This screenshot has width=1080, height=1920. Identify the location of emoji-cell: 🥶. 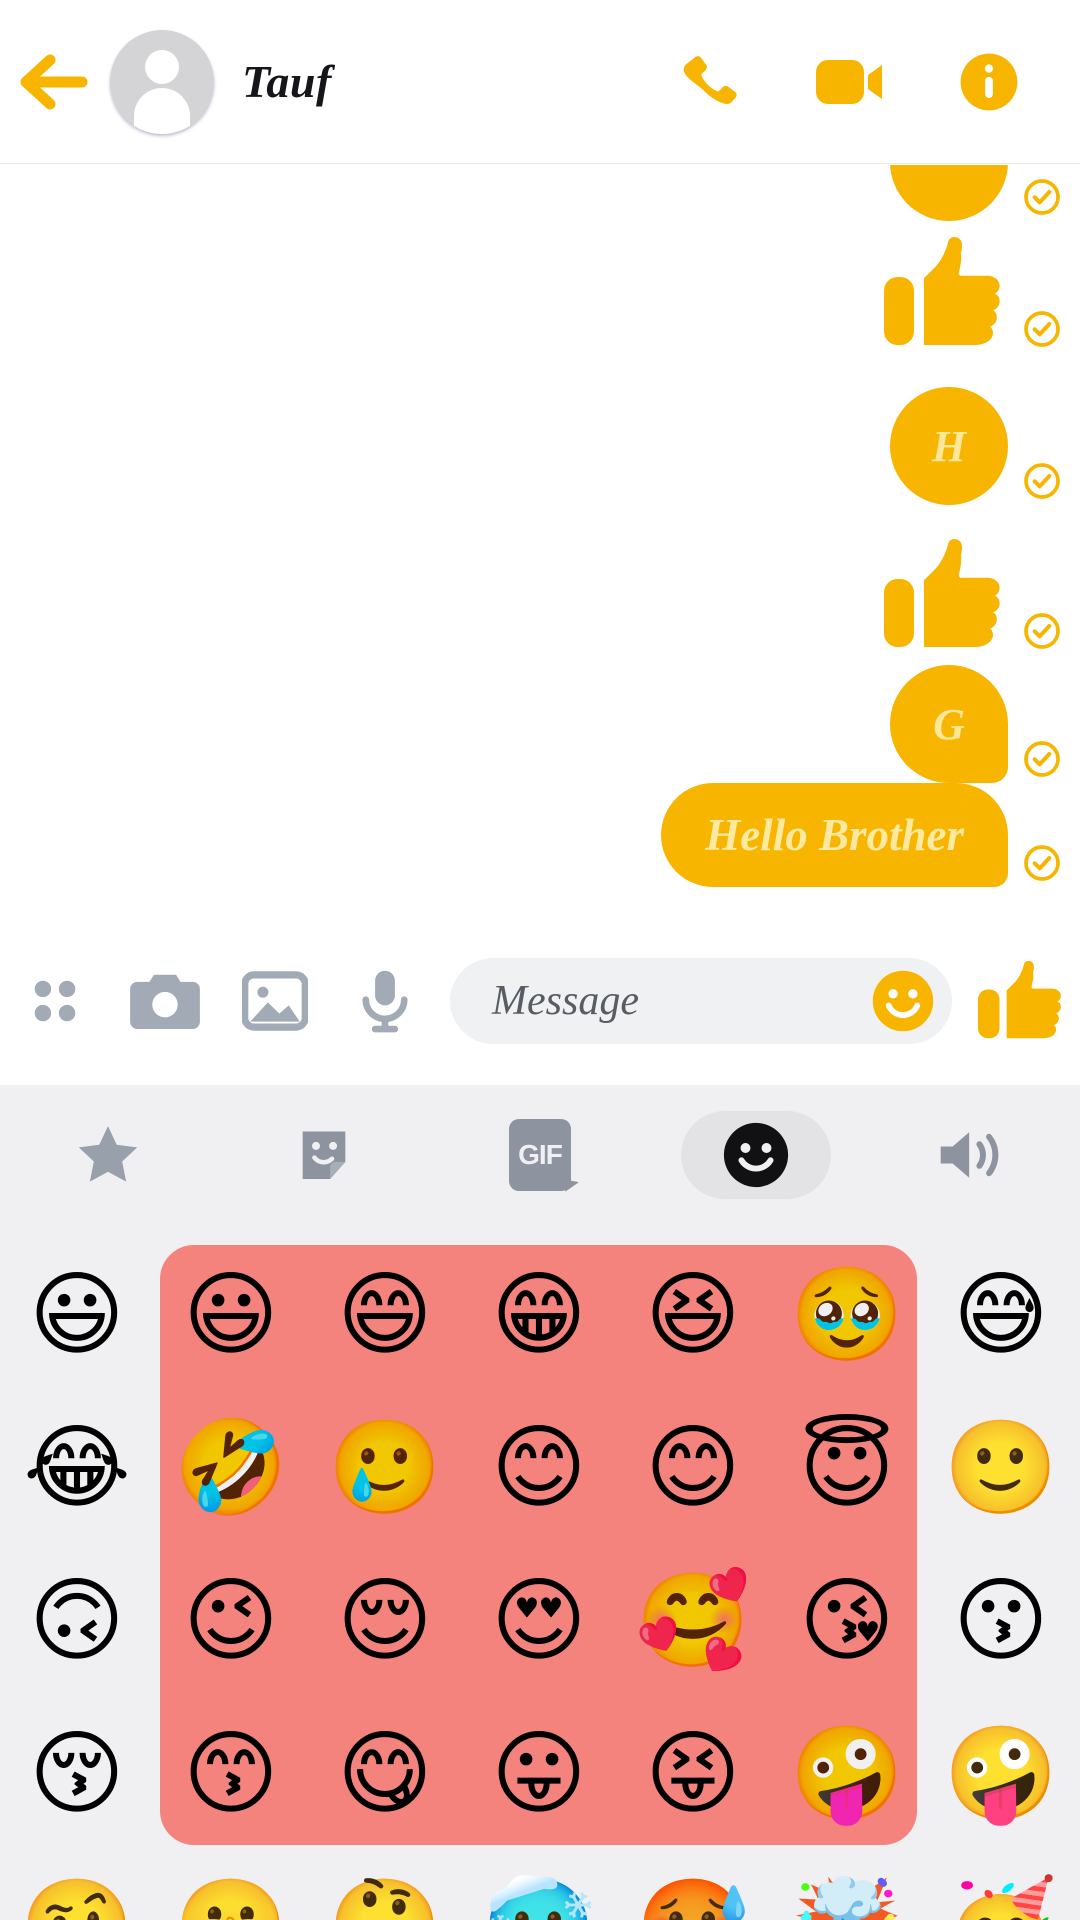
(539, 1893).